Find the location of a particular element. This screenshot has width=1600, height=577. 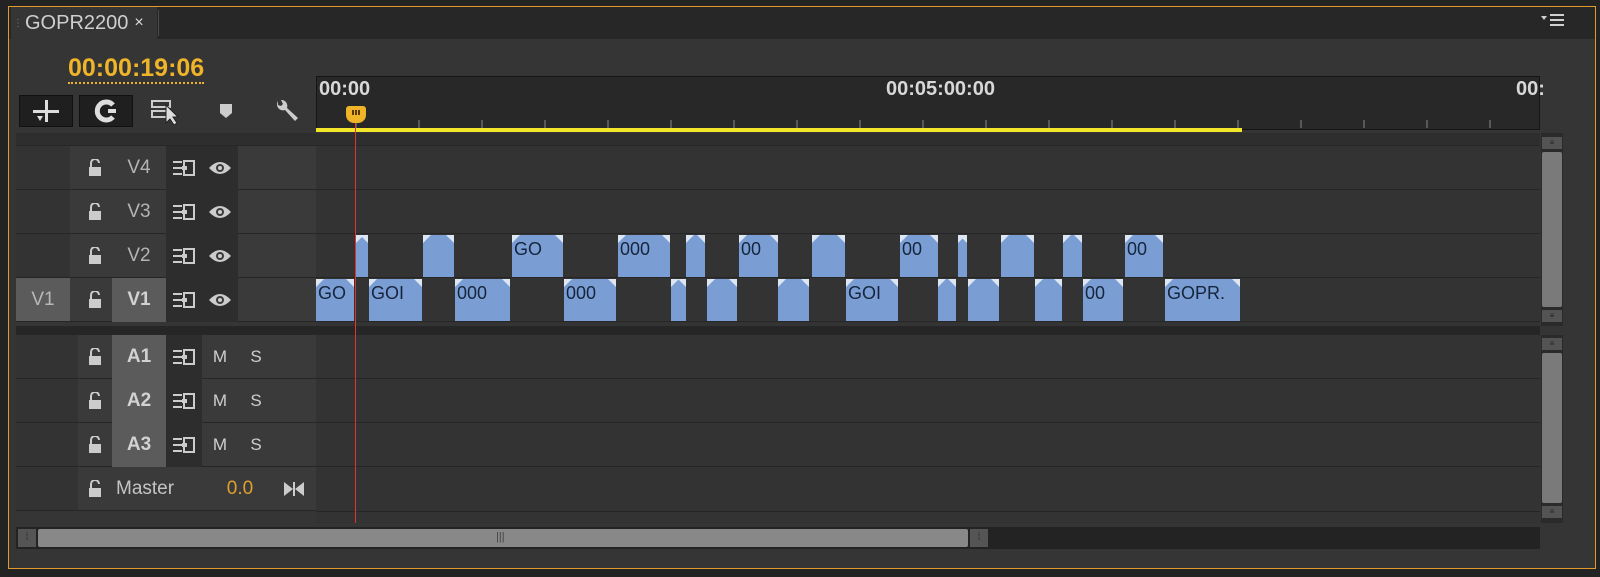

video-scroll-bottom-handle: ≡ is located at coordinates (1552, 316).